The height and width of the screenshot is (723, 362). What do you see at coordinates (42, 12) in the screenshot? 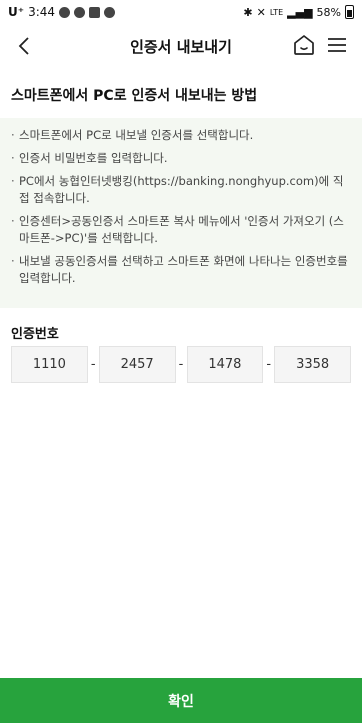
I see `clock: 3:44` at bounding box center [42, 12].